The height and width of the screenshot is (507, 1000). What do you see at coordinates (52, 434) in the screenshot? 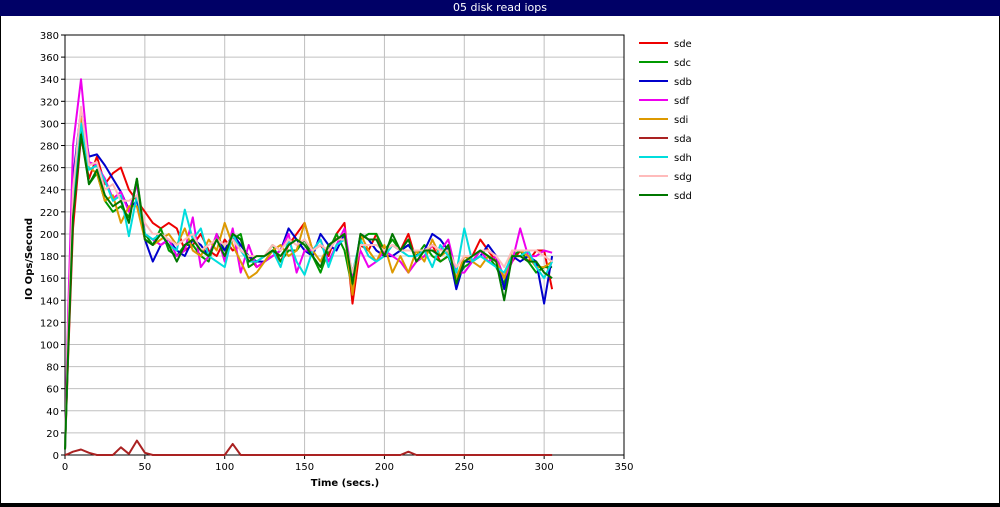
I see `y-tick-label: 20` at bounding box center [52, 434].